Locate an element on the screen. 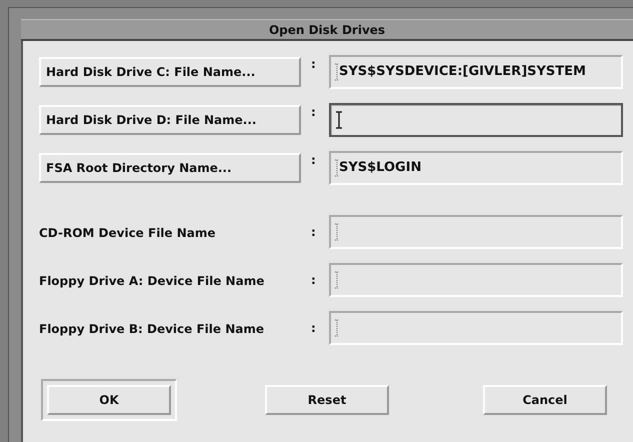 Image resolution: width=633 pixels, height=442 pixels. field-label: CD-ROM Device File Name is located at coordinates (127, 233).